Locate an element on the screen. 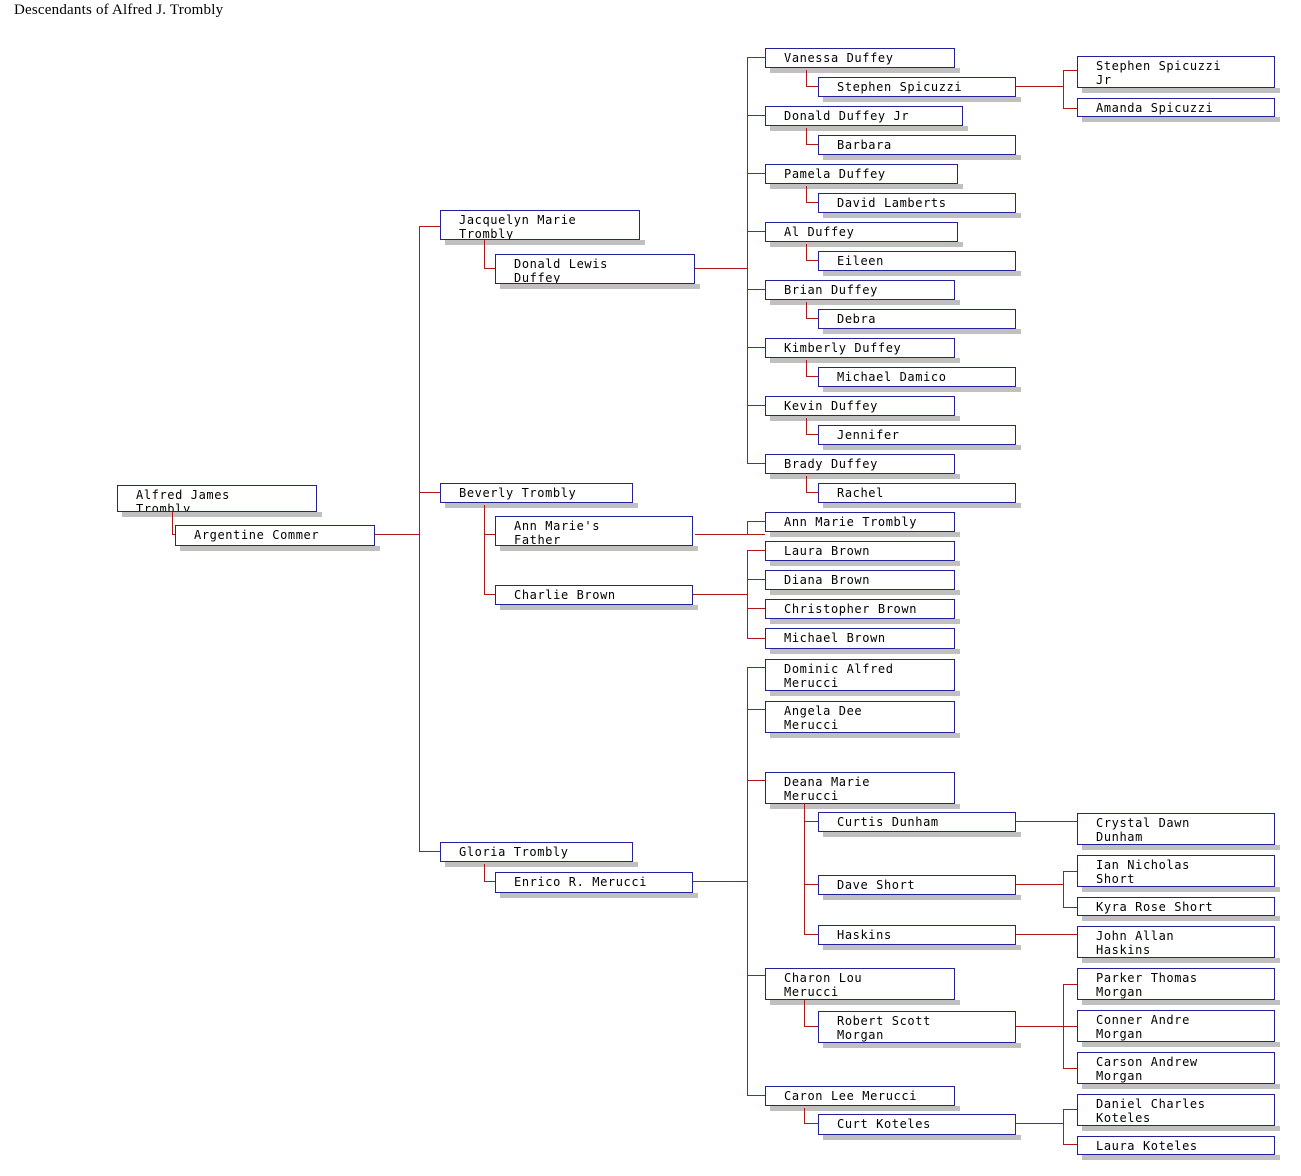 The height and width of the screenshot is (1176, 1301). person-node-amanda-spicuzzi: Amanda Spicuzzi is located at coordinates (1176, 107).